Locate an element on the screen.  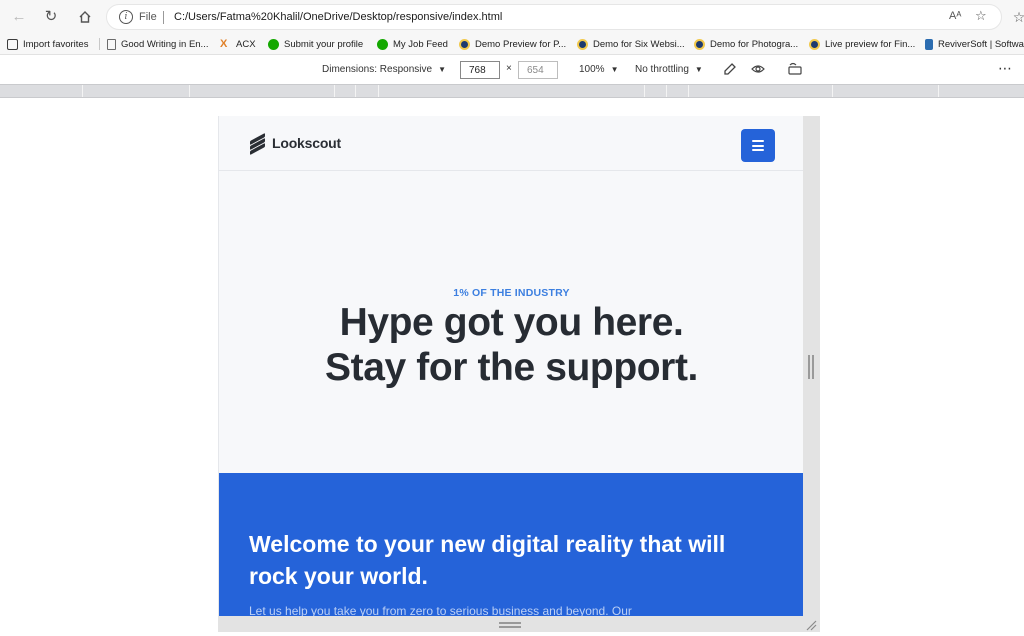
file-scheme-label: File is located at coordinates (148, 17).